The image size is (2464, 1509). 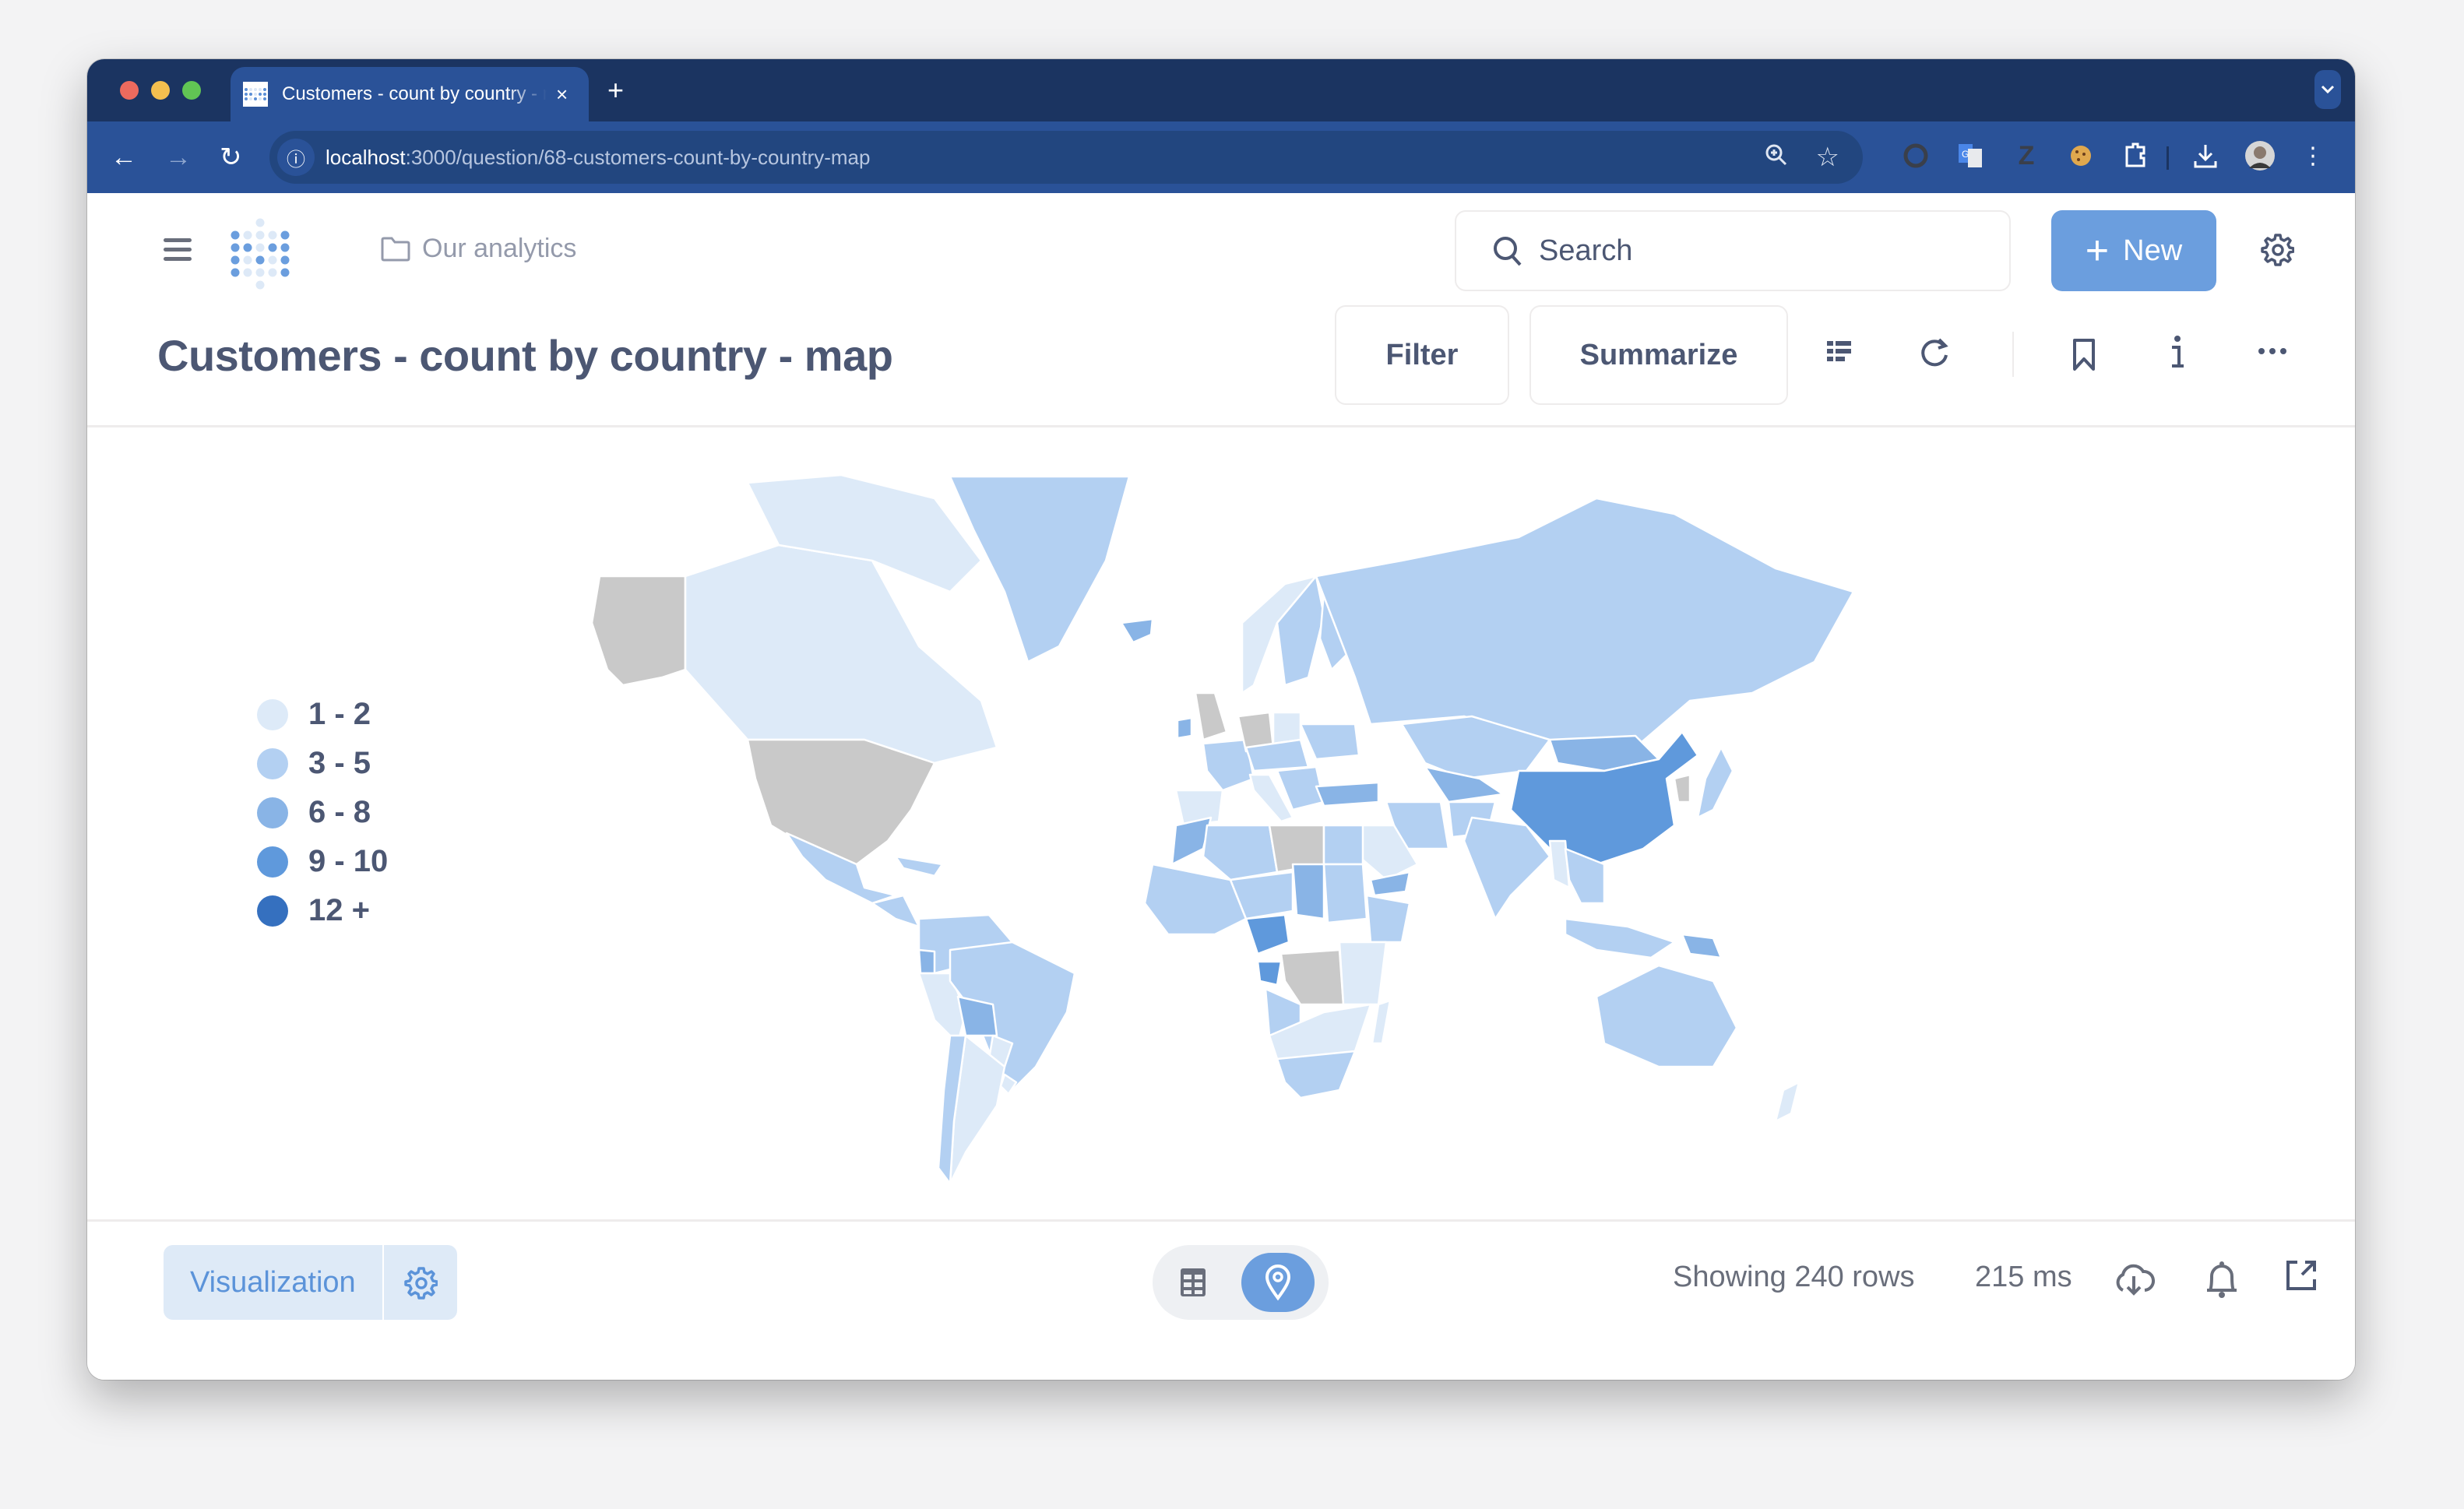 What do you see at coordinates (1620, 938) in the screenshot?
I see `country-region-indonesia` at bounding box center [1620, 938].